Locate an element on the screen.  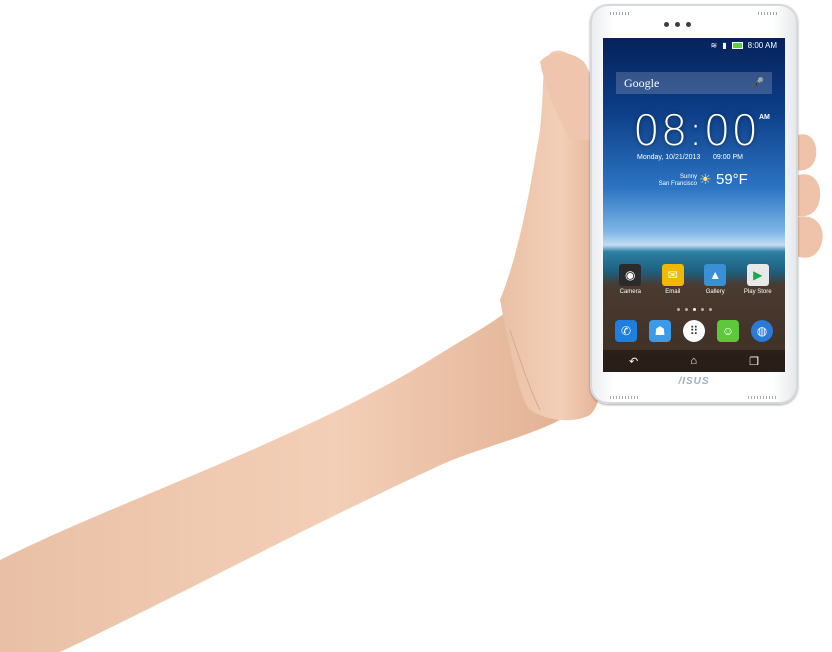
navigation-bar: ↶ ⌂ ❐ is located at coordinates (694, 361).